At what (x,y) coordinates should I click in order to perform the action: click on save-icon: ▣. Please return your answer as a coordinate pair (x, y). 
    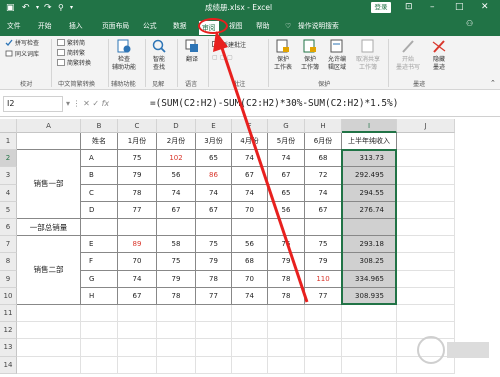
    Looking at the image, I should click on (10, 8).